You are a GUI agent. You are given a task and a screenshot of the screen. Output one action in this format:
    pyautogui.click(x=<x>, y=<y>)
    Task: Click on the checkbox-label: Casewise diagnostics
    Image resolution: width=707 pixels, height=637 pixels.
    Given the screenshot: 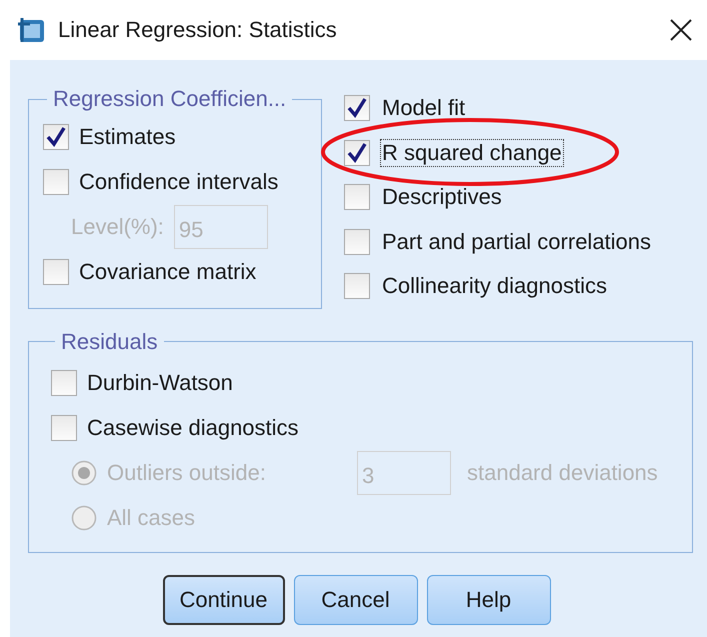 What is the action you would take?
    pyautogui.click(x=193, y=428)
    